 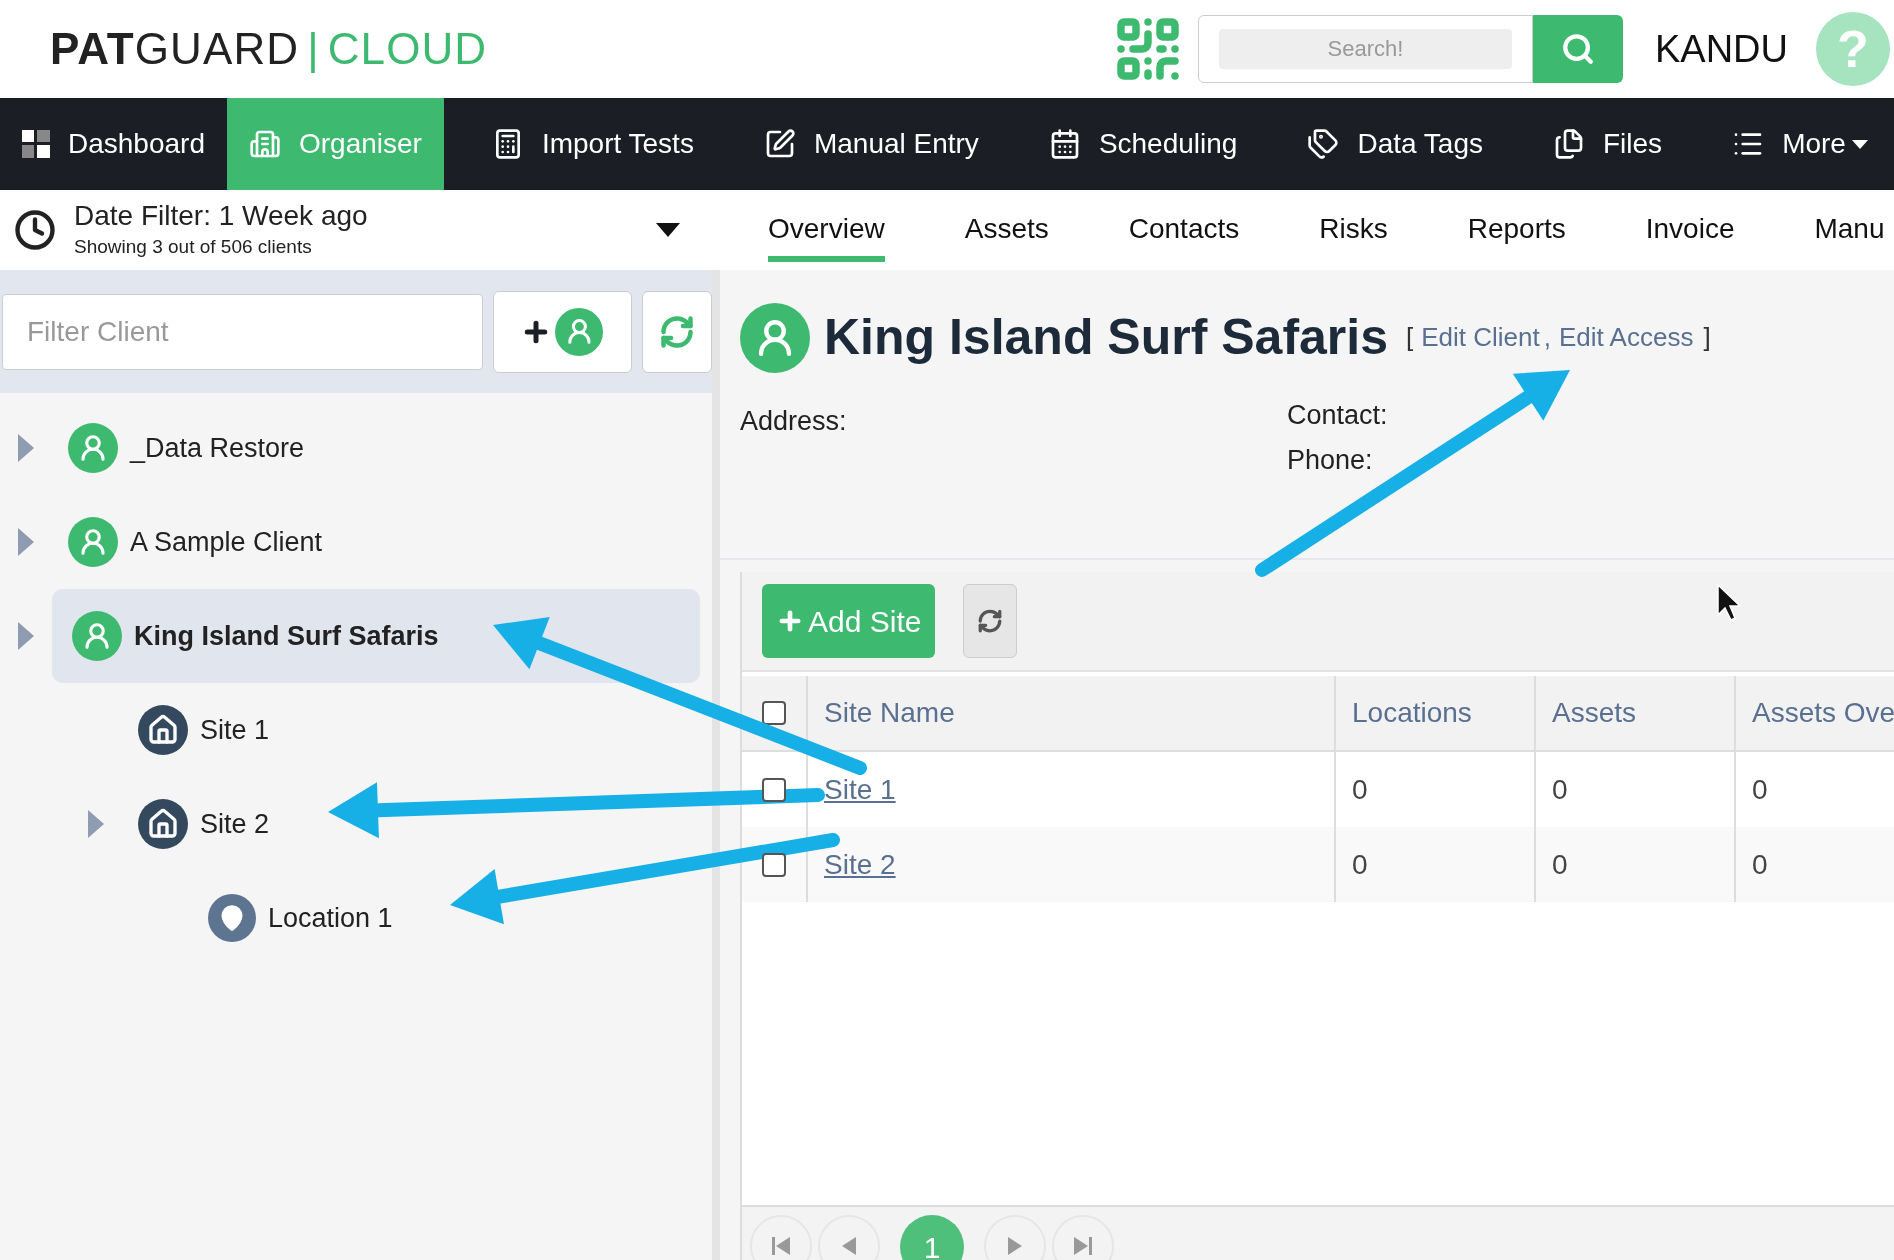 What do you see at coordinates (242, 331) in the screenshot?
I see `filter-client-field: Filter Client` at bounding box center [242, 331].